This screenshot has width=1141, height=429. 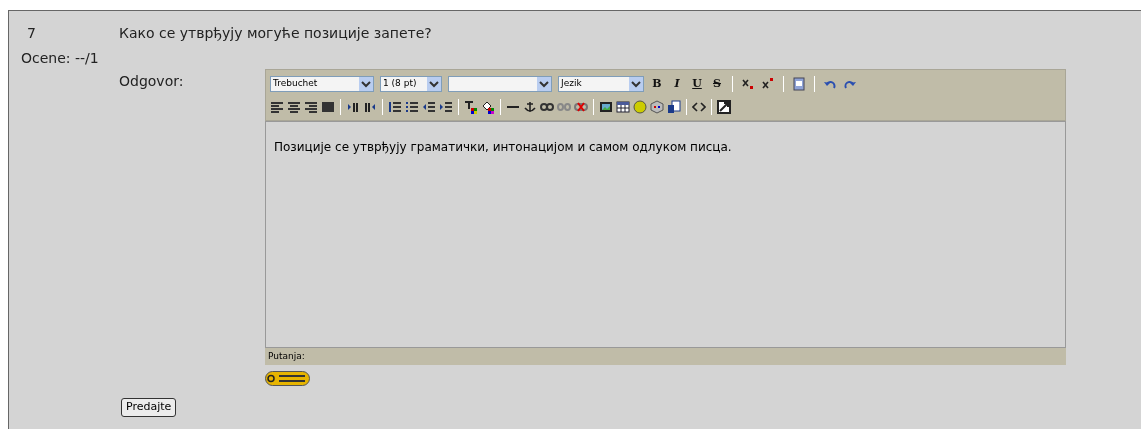 I want to click on answer-label: Odgovor:, so click(x=152, y=81).